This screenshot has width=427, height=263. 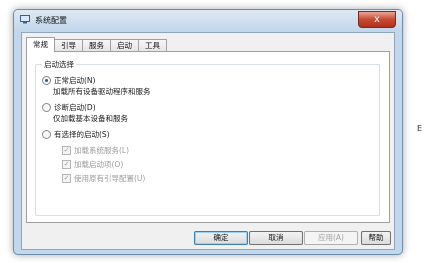 I want to click on ok-button: 确定, so click(x=221, y=238).